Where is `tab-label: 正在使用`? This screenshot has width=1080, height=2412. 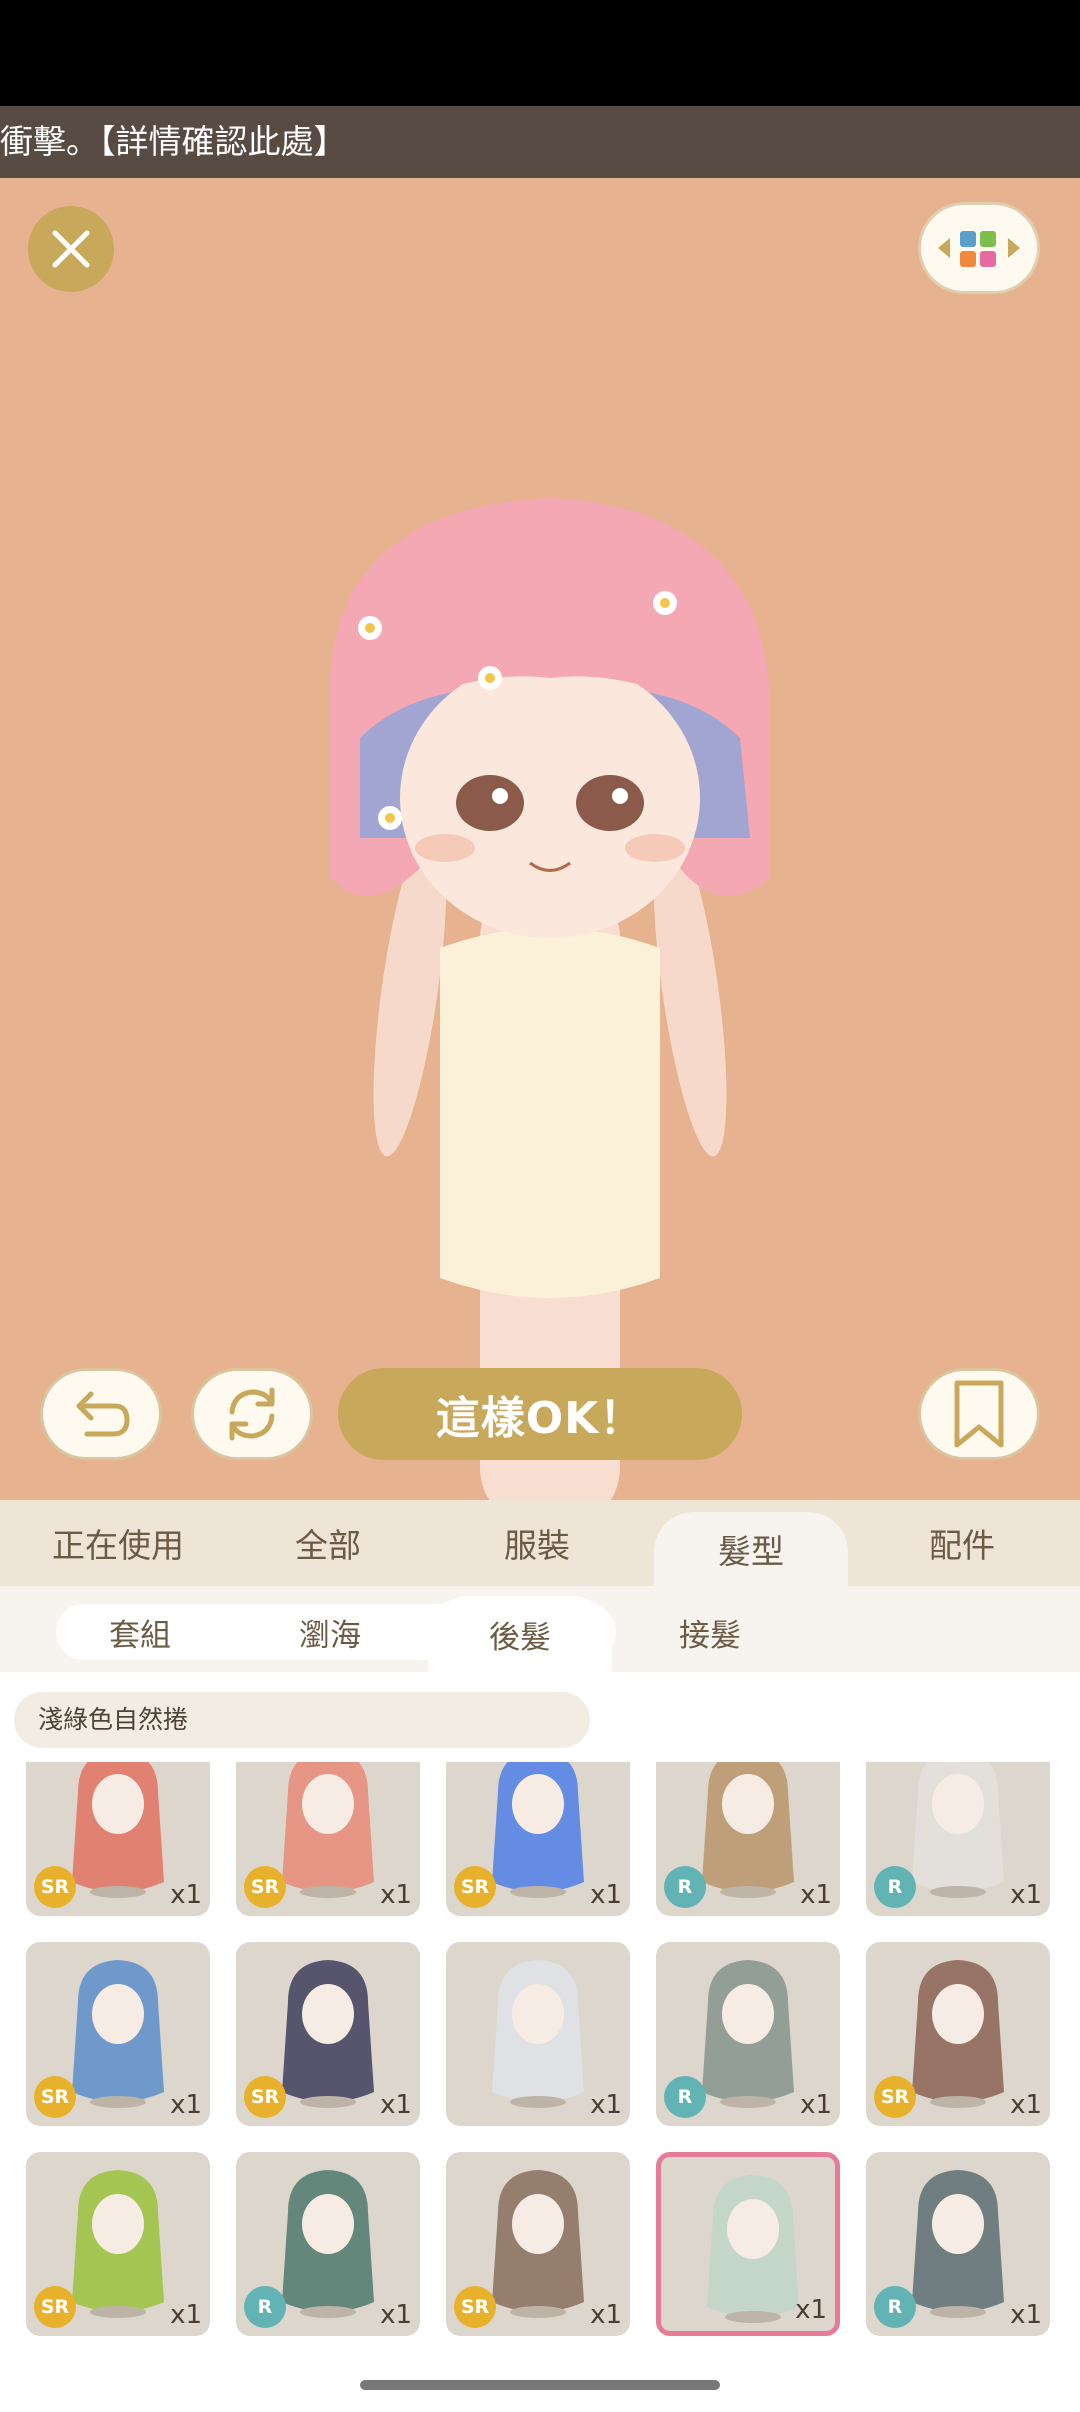 tab-label: 正在使用 is located at coordinates (118, 1545).